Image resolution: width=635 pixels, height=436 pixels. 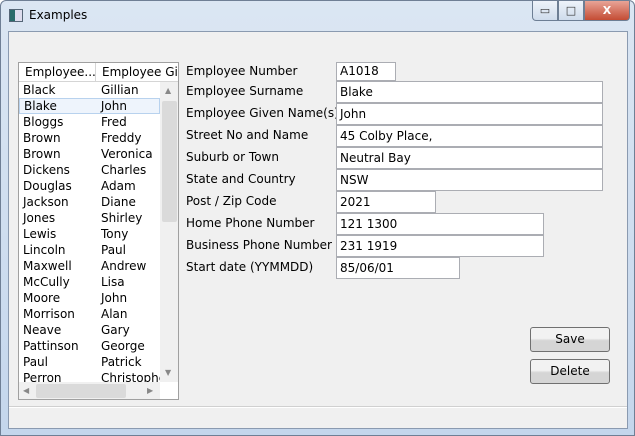 I want to click on list-row: Pattinson George, so click(x=89, y=346).